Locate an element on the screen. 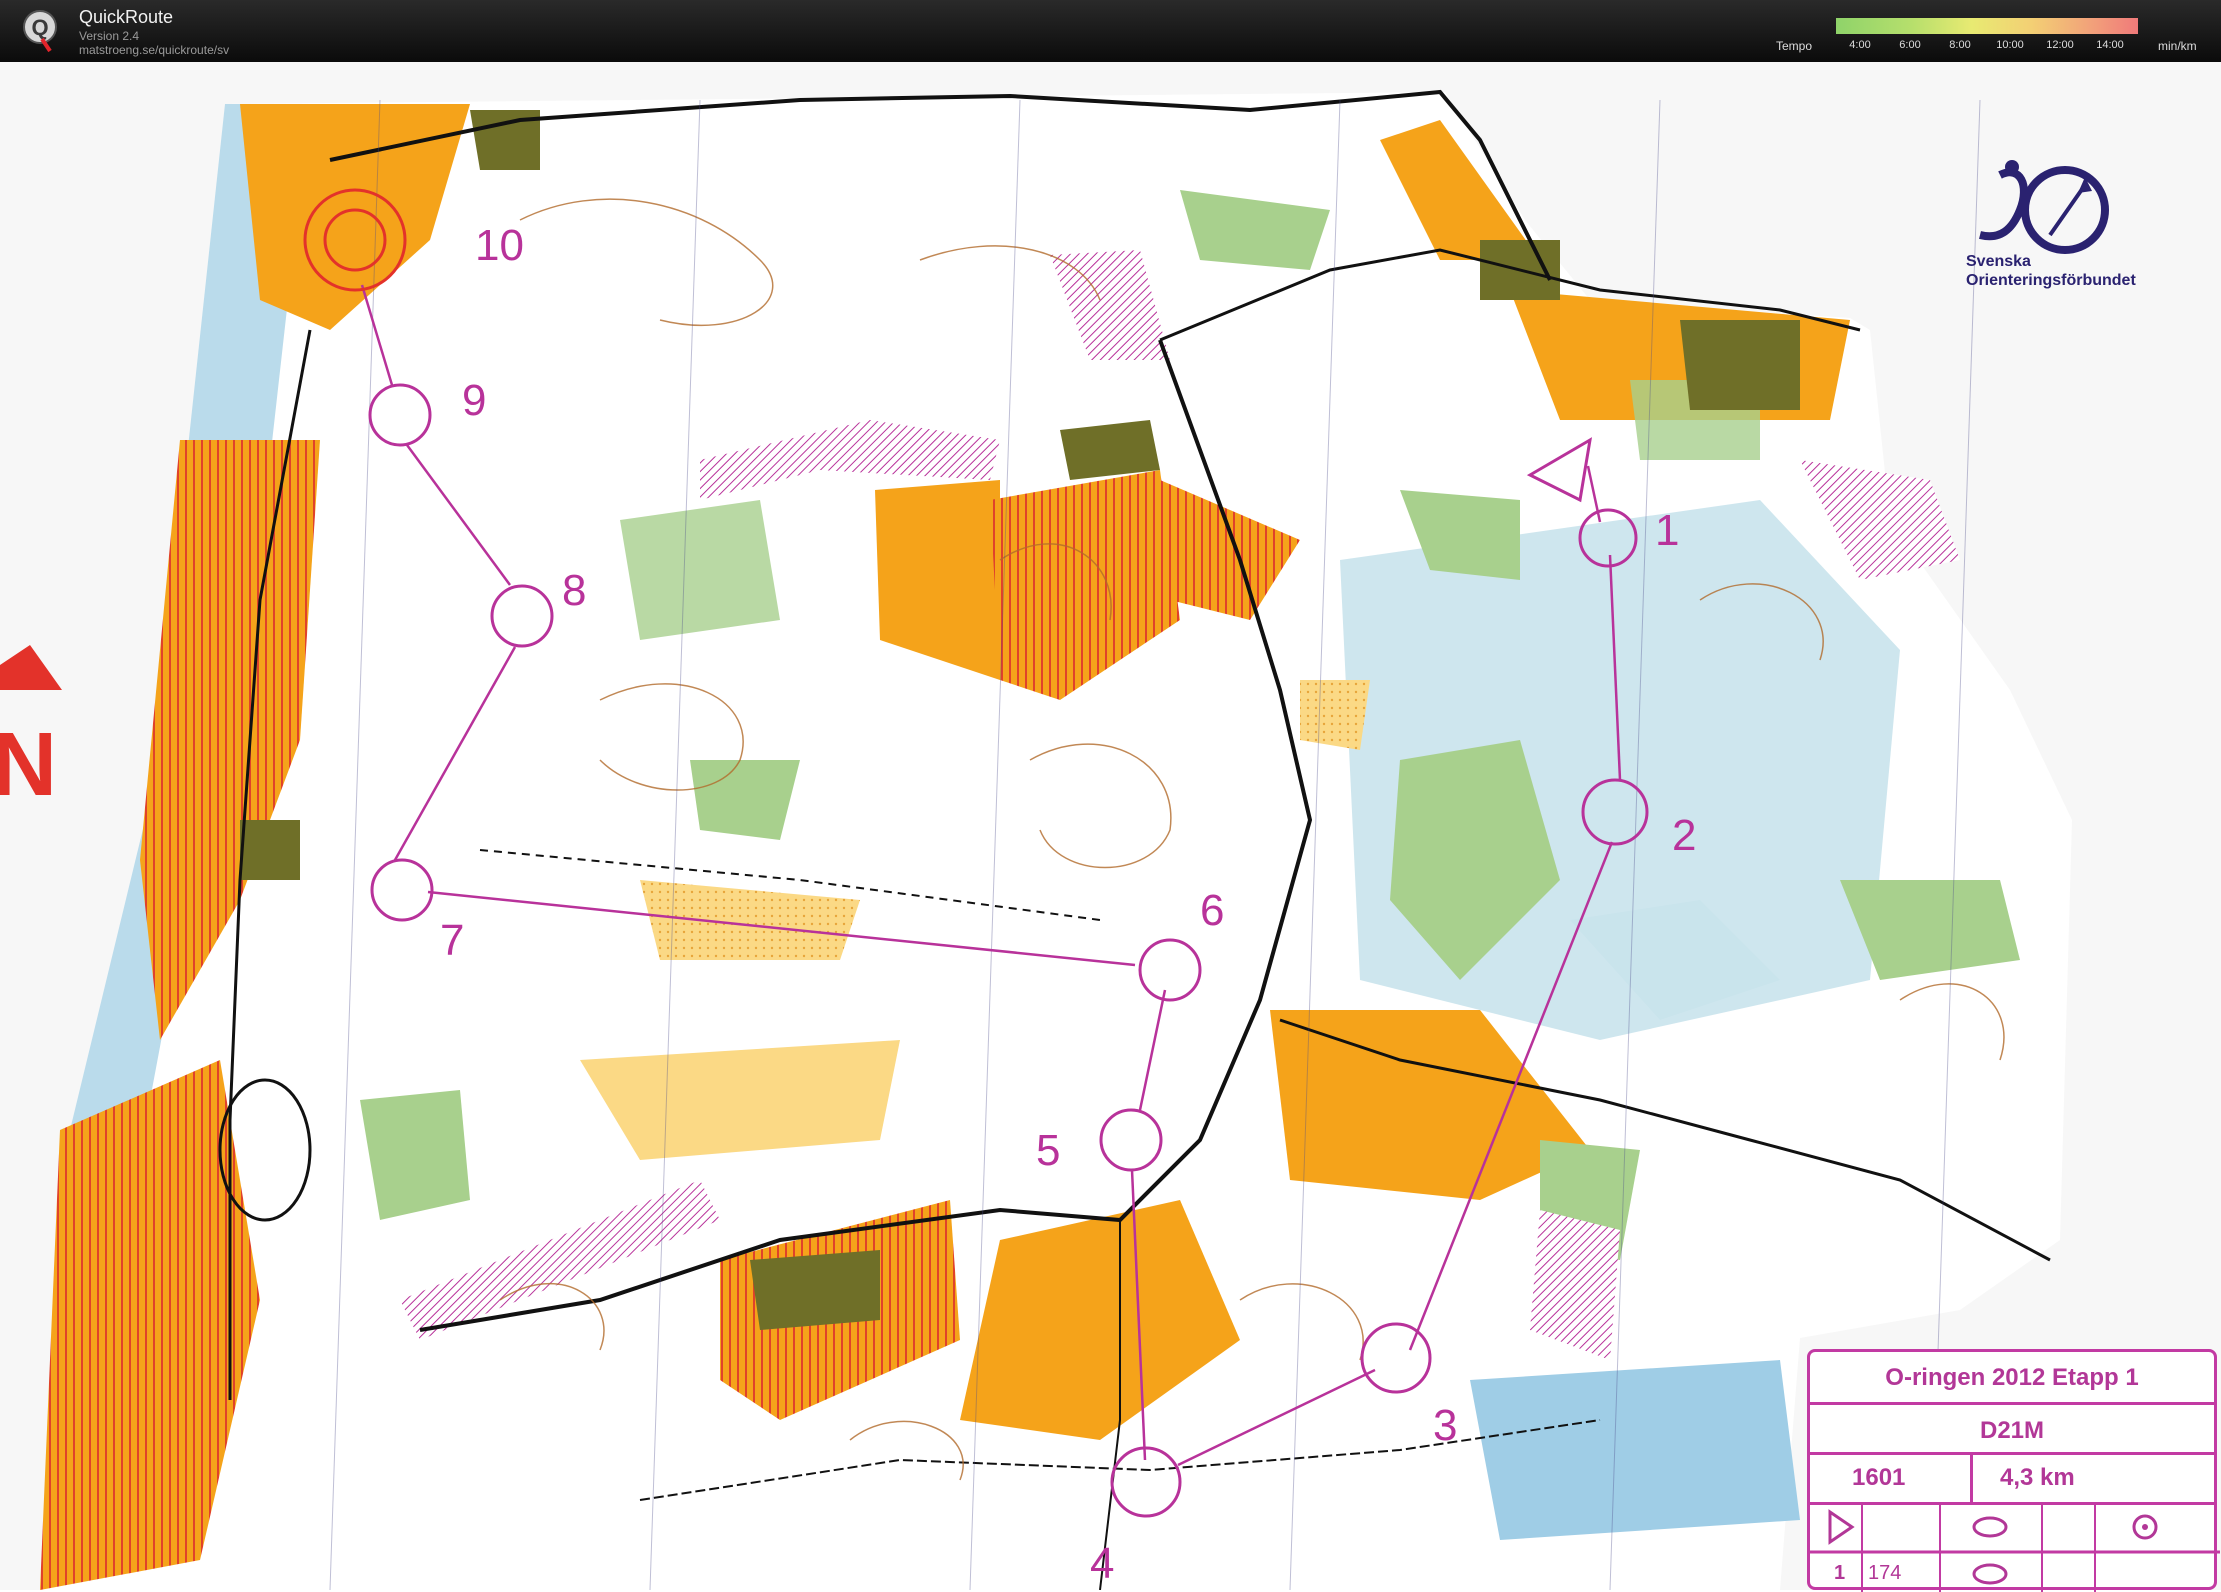 The height and width of the screenshot is (1592, 2221). tempo-tick: 8:00 is located at coordinates (1960, 45).